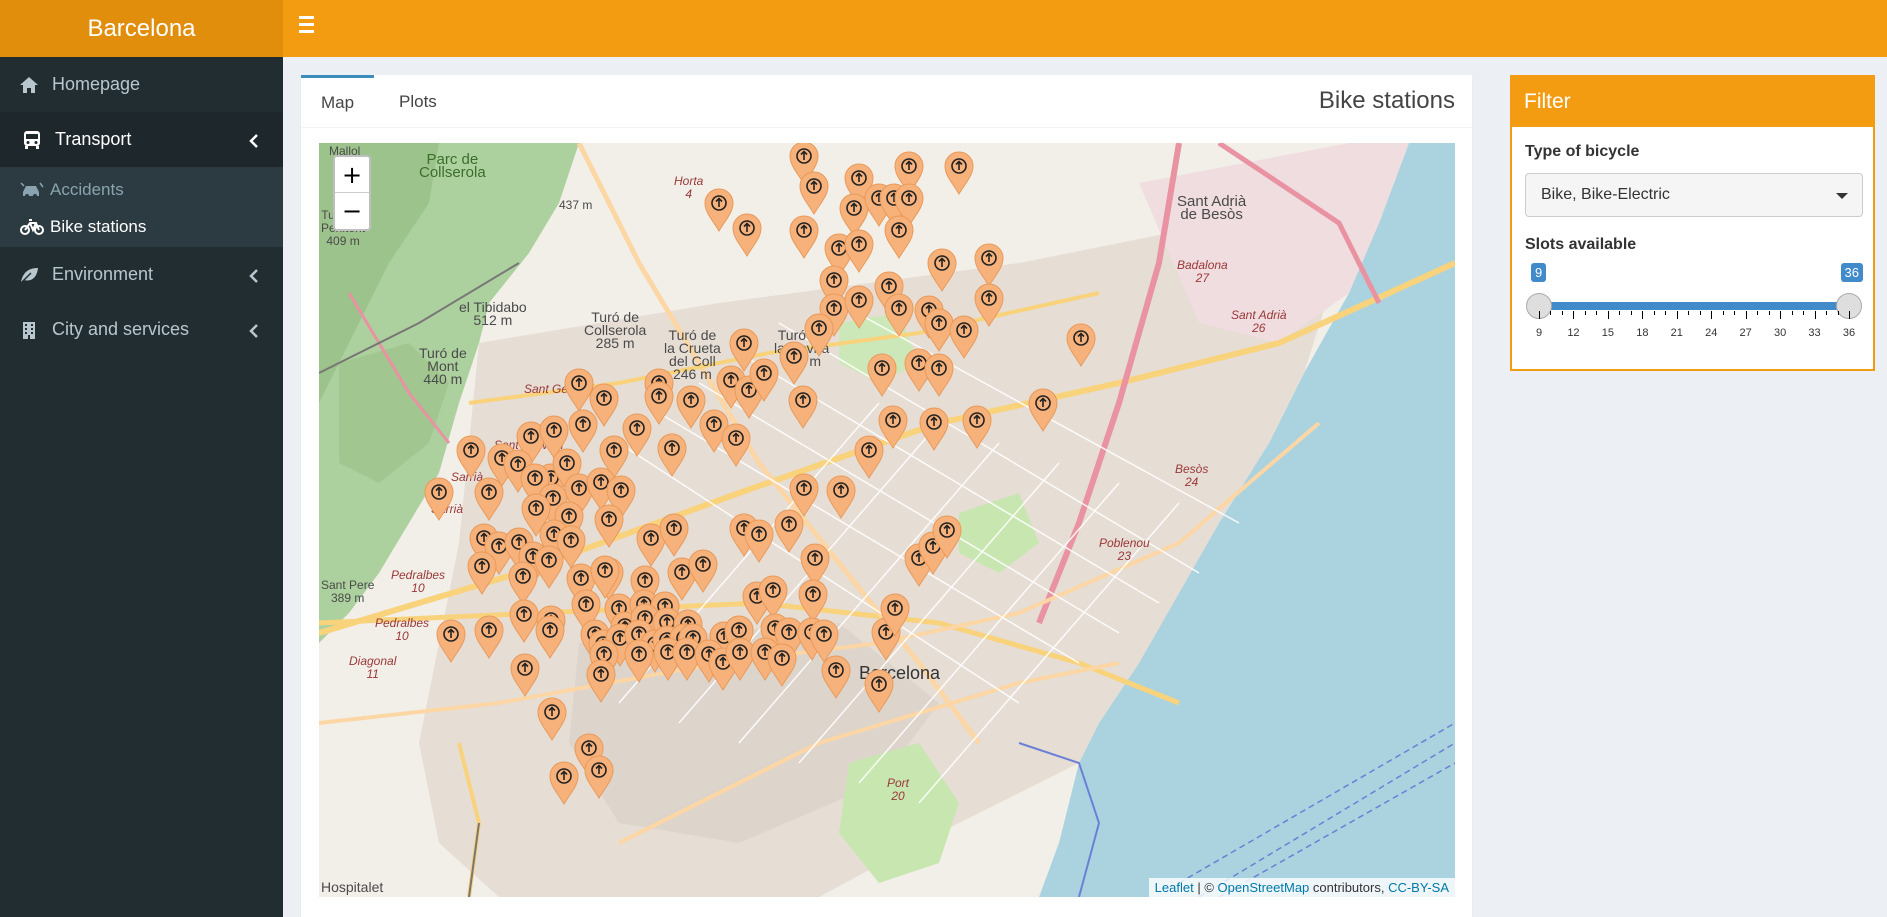  I want to click on slider-tick-label: 21, so click(1676, 333).